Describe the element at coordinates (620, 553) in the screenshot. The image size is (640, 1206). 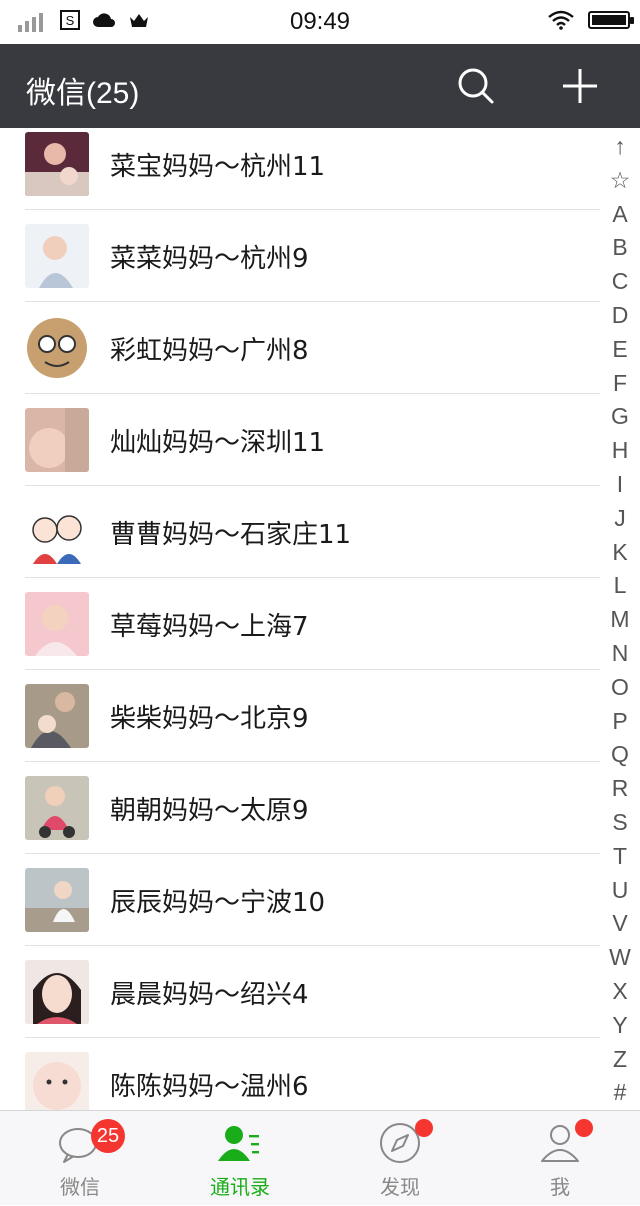
I see `index-letter: K` at that location.